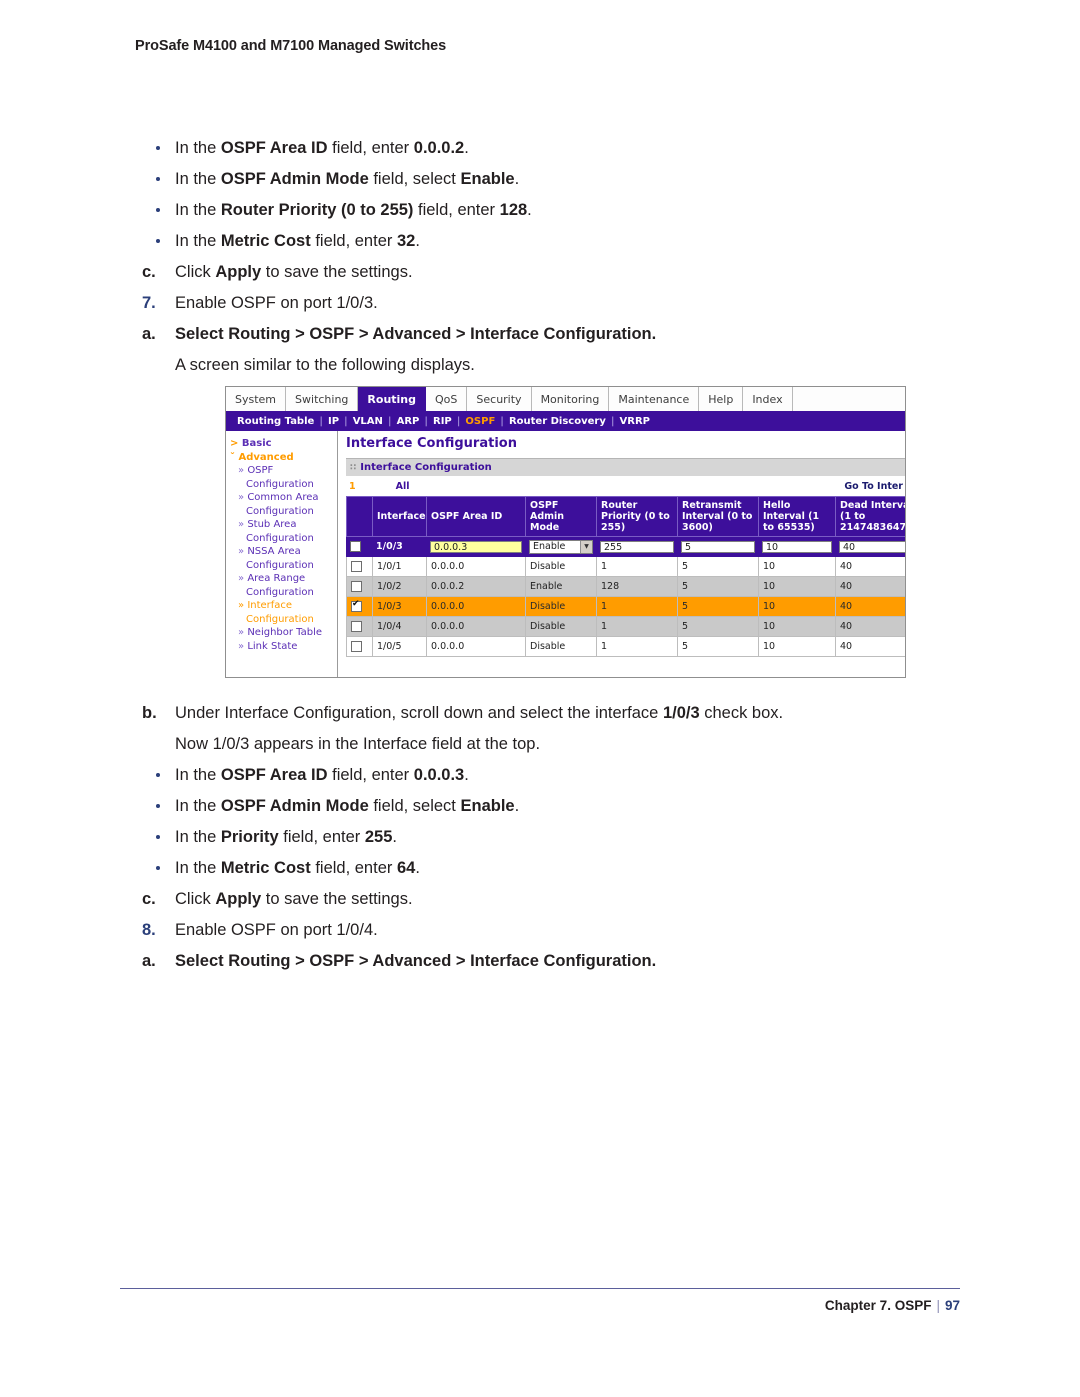 The height and width of the screenshot is (1397, 1080). Describe the element at coordinates (848, 399) in the screenshot. I see `tab-bar-filler` at that location.